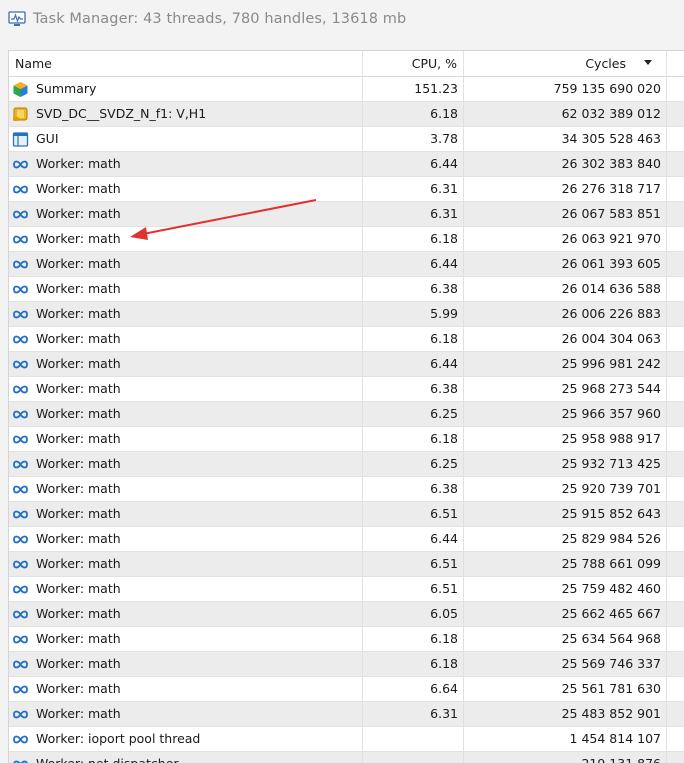 Image resolution: width=684 pixels, height=763 pixels. Describe the element at coordinates (565, 439) in the screenshot. I see `cell-cycles: 25 958 988 917` at that location.